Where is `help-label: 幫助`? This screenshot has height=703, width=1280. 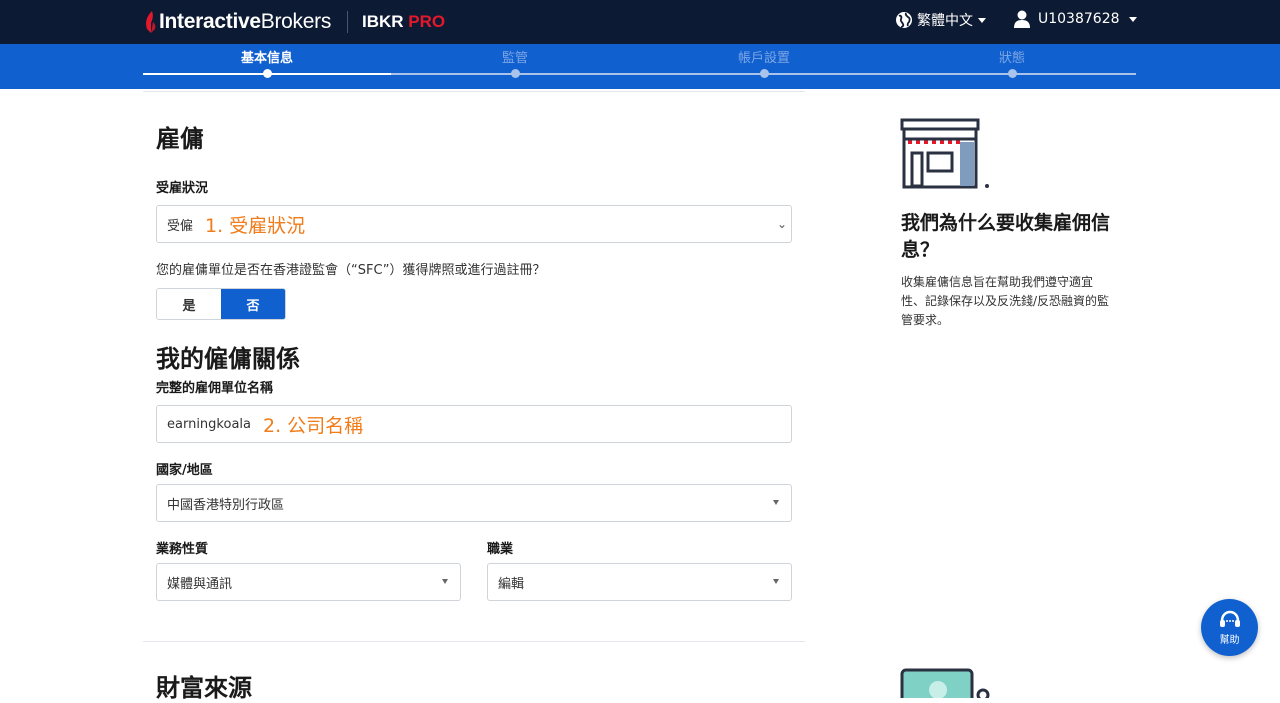 help-label: 幫助 is located at coordinates (1229, 640).